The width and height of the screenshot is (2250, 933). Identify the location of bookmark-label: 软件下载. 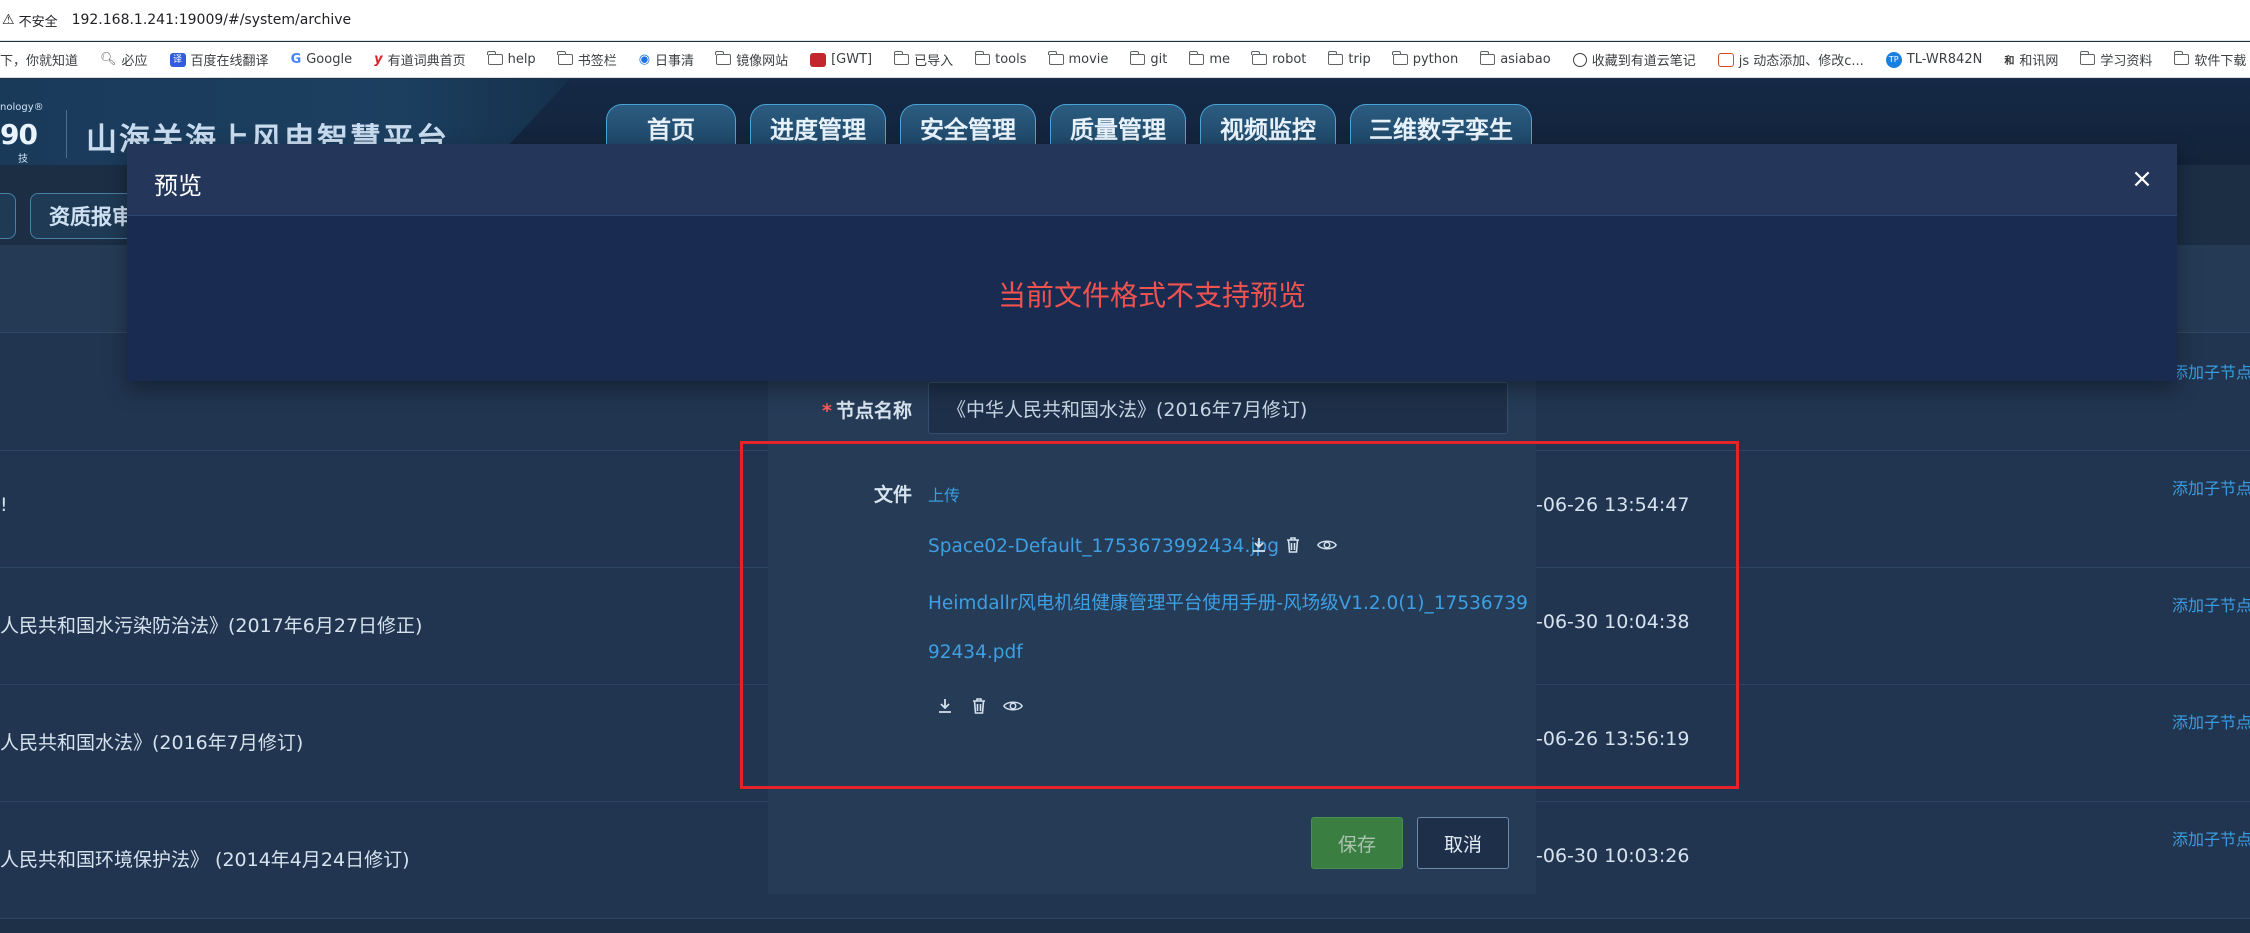
(2220, 61).